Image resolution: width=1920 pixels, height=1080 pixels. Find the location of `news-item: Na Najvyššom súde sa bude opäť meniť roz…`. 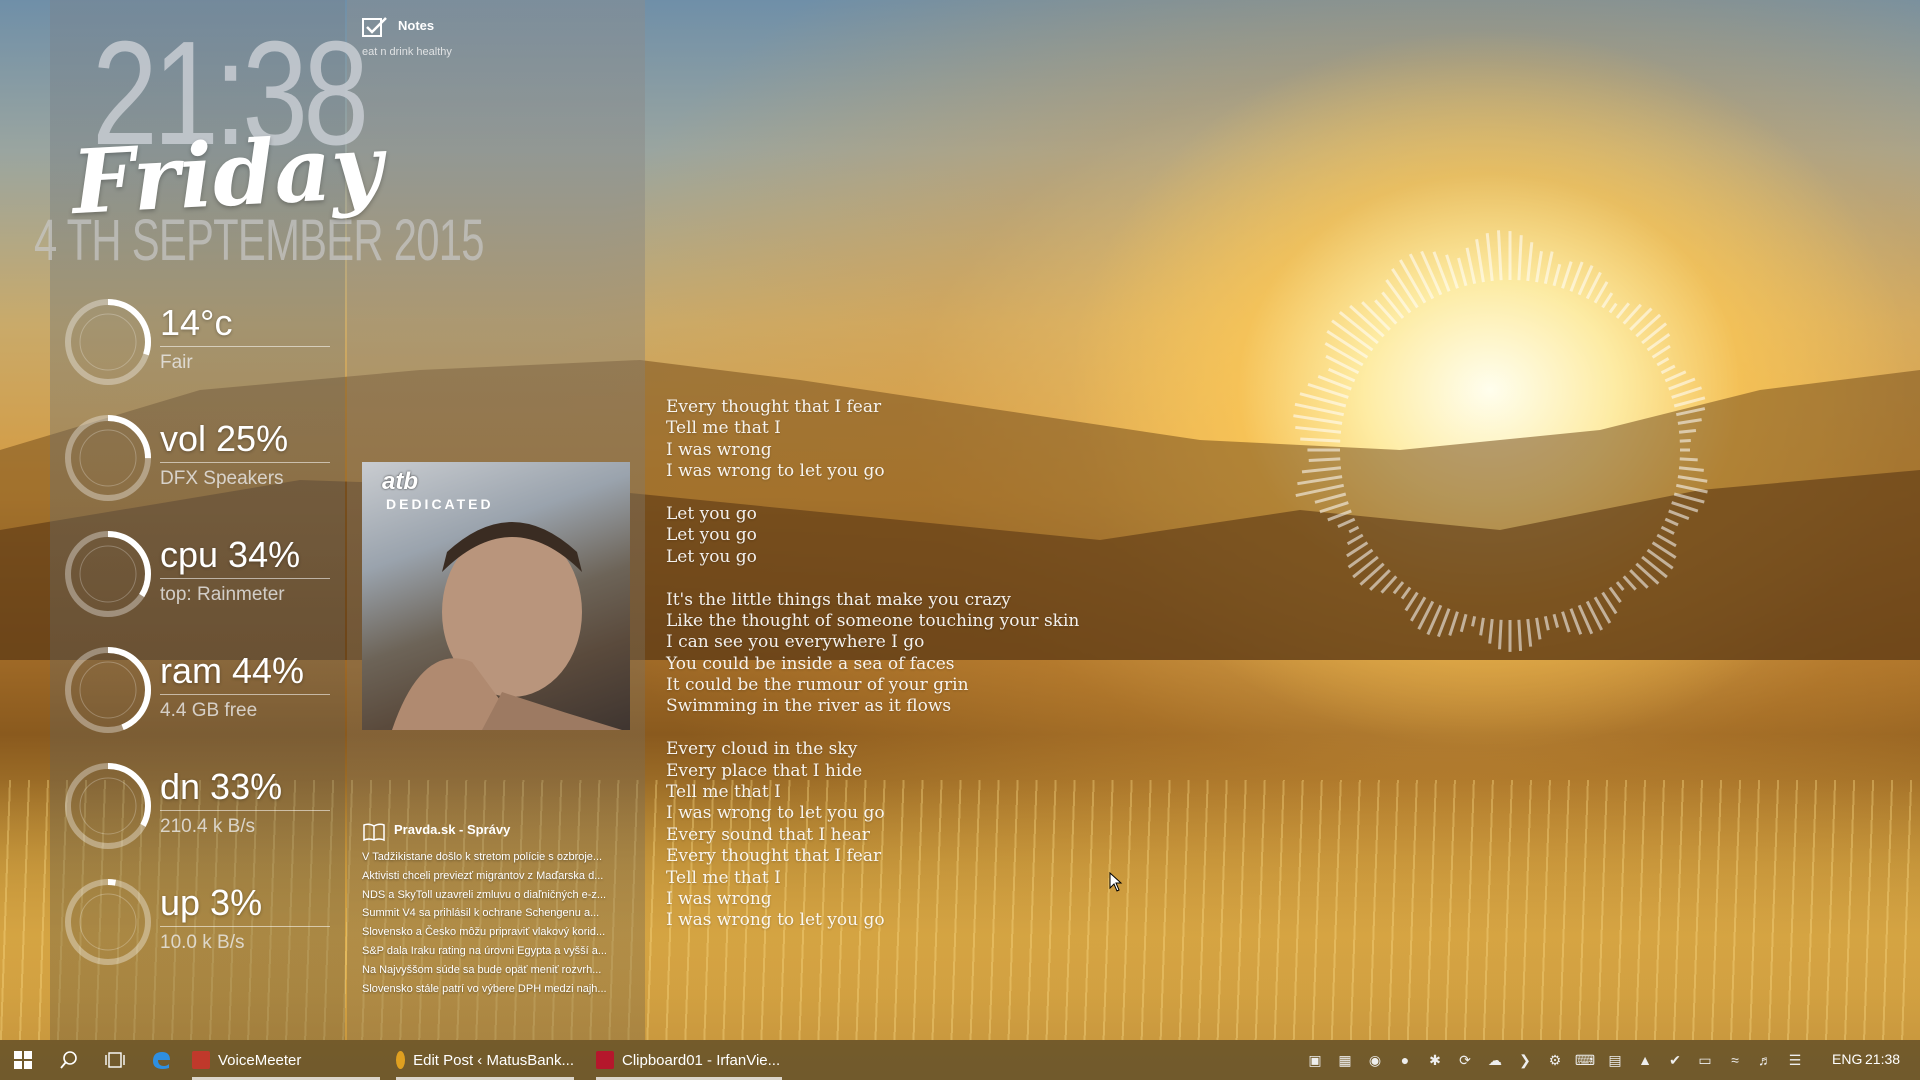

news-item: Na Najvyššom súde sa bude opäť meniť roz… is located at coordinates (497, 970).